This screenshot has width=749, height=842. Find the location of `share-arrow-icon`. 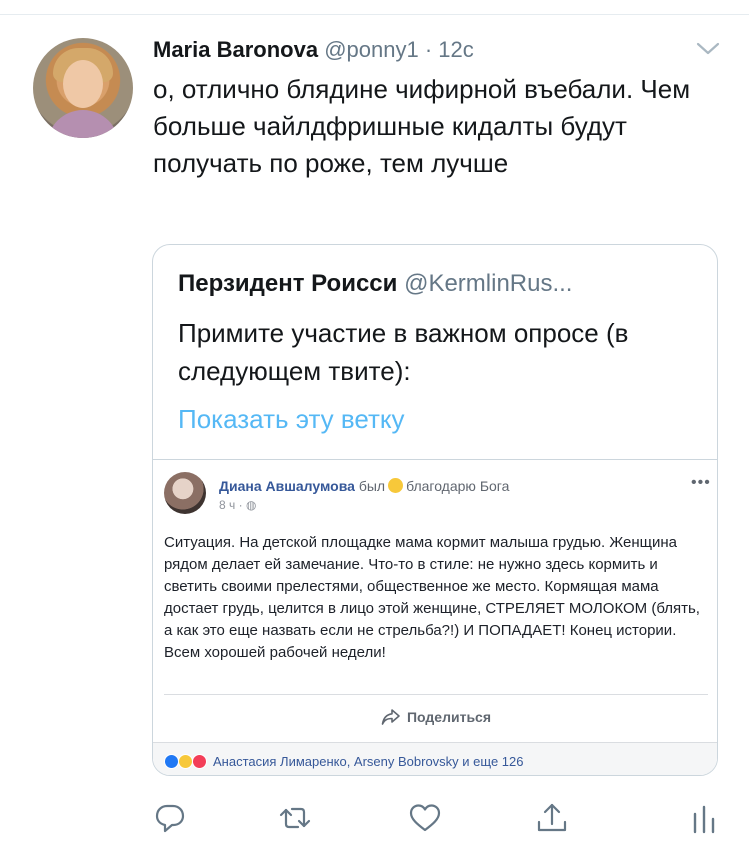

share-arrow-icon is located at coordinates (390, 717).